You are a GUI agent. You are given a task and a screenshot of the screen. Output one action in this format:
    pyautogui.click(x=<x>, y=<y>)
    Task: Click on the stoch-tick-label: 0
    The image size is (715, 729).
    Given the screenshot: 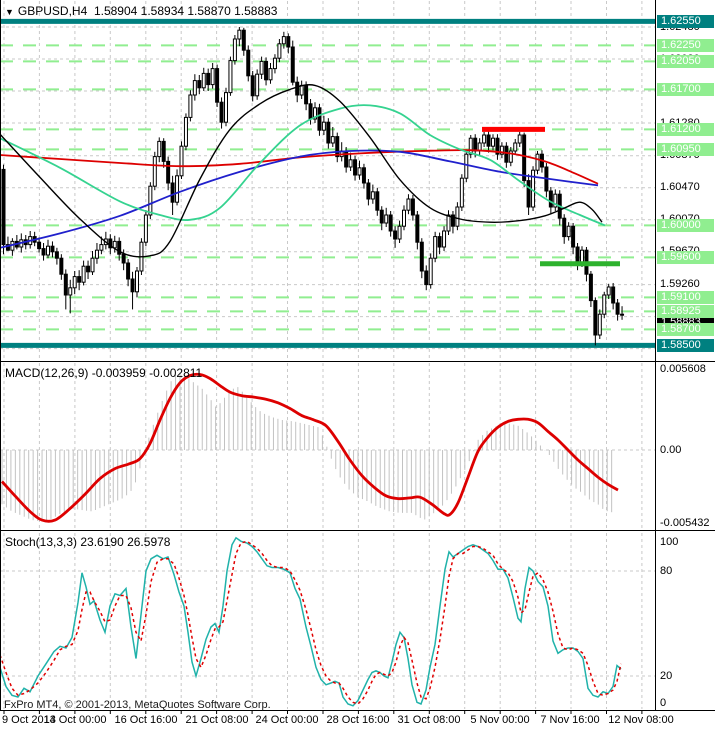 What is the action you would take?
    pyautogui.click(x=663, y=702)
    